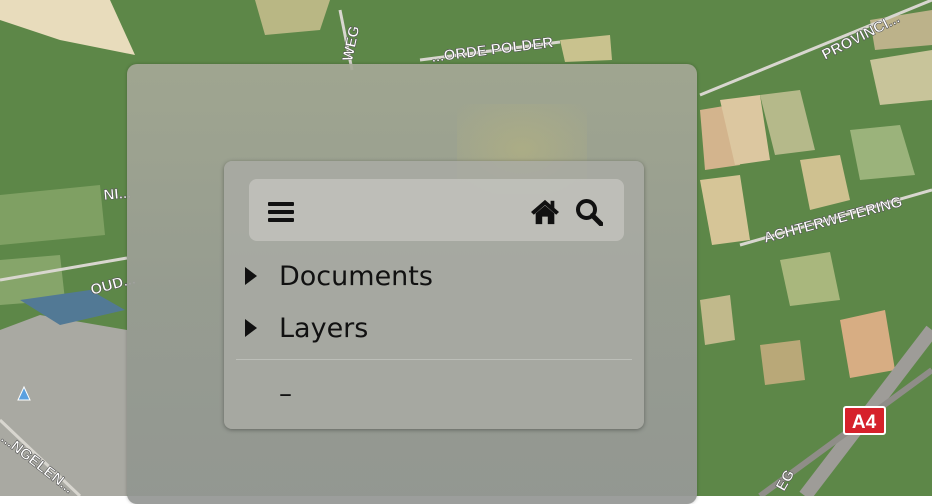 Image resolution: width=932 pixels, height=504 pixels. I want to click on search-icon, so click(589, 212).